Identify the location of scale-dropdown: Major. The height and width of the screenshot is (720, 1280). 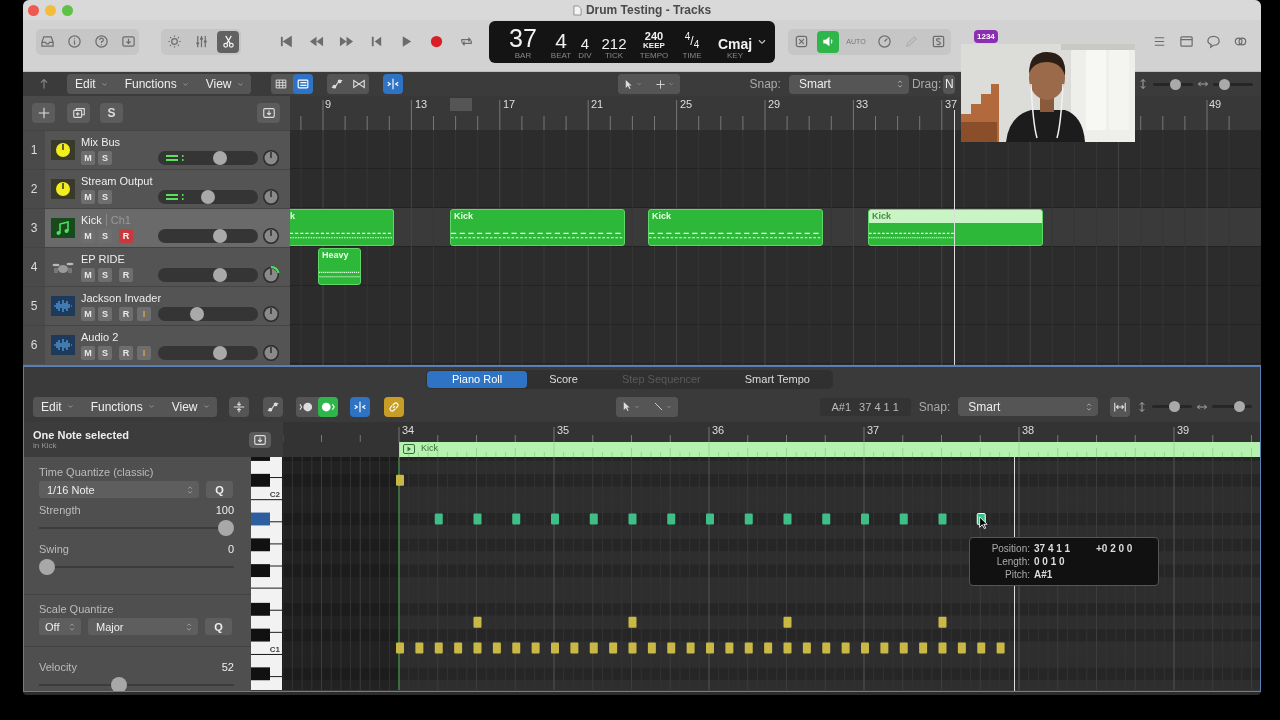
(143, 626).